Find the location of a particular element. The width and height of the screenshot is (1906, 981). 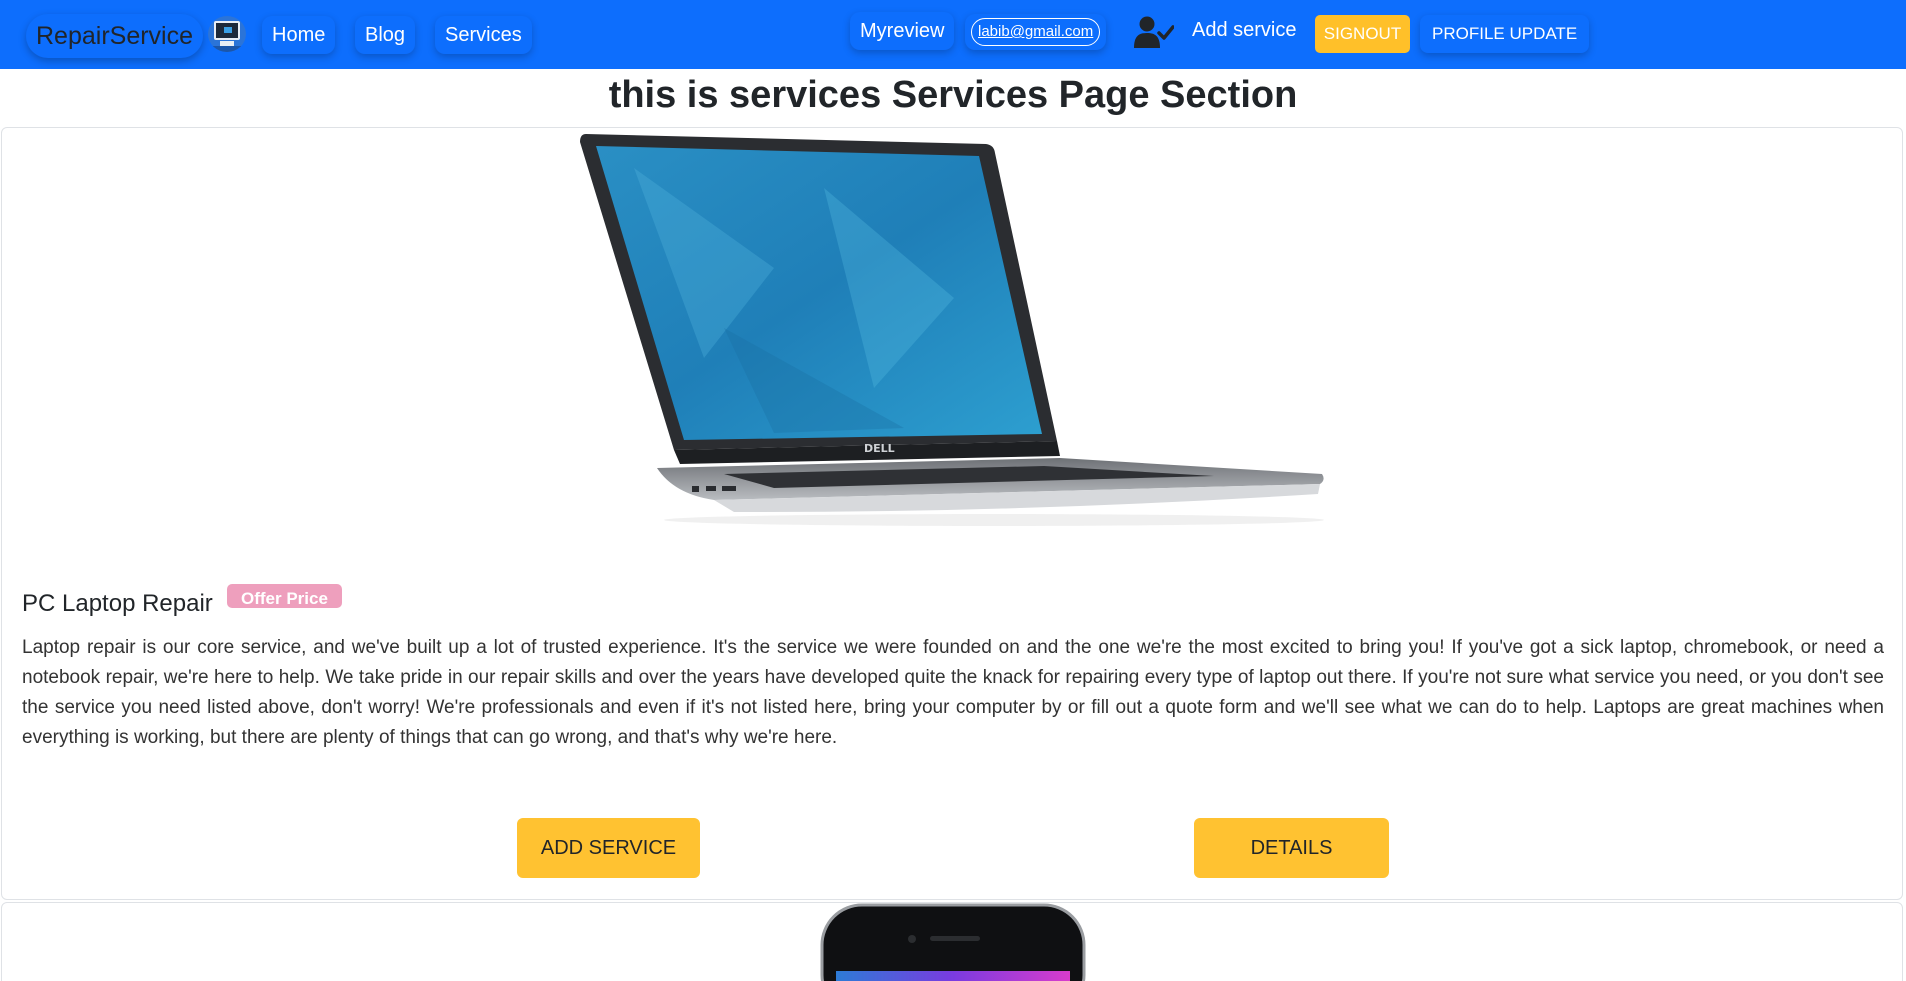

site-logo-icon is located at coordinates (227, 34).